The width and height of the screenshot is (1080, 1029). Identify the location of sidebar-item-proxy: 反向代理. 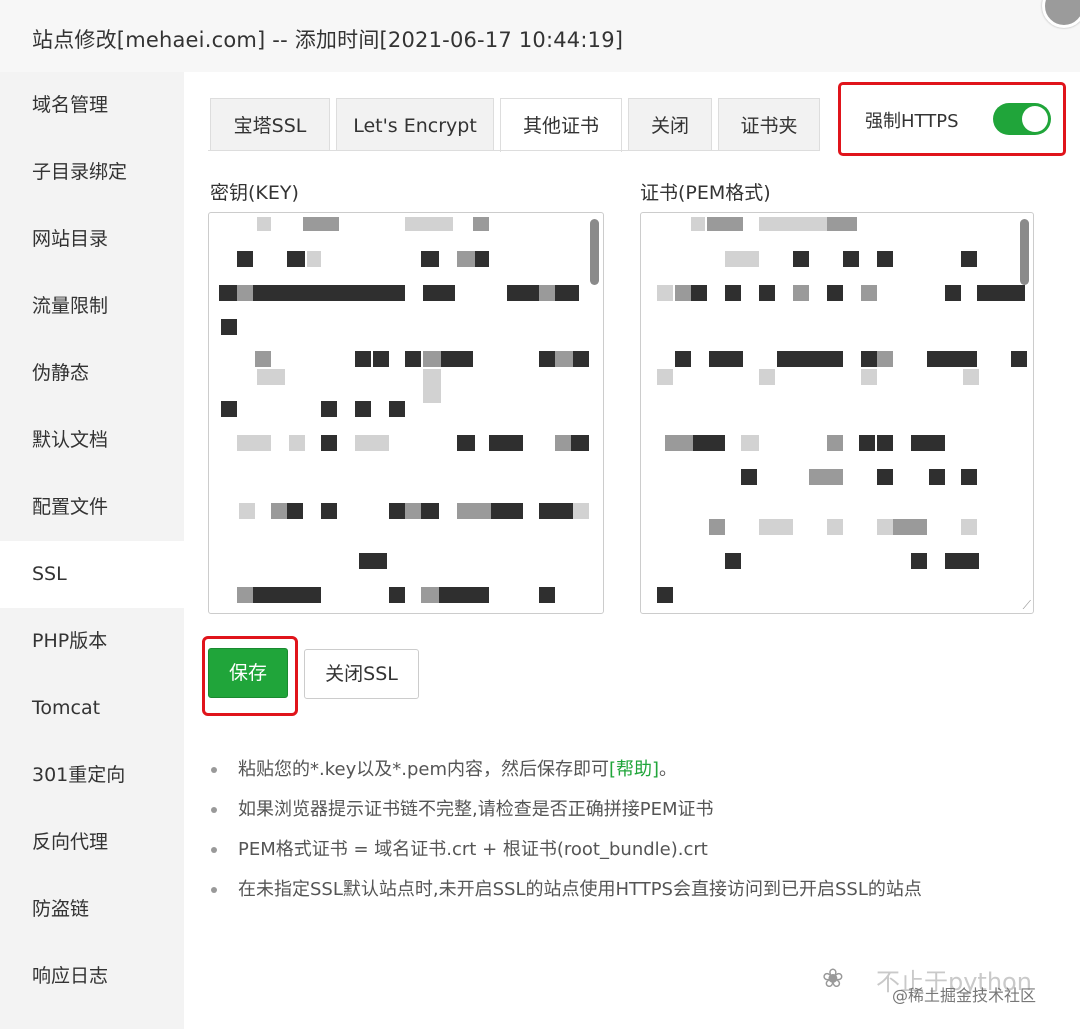
(92, 842).